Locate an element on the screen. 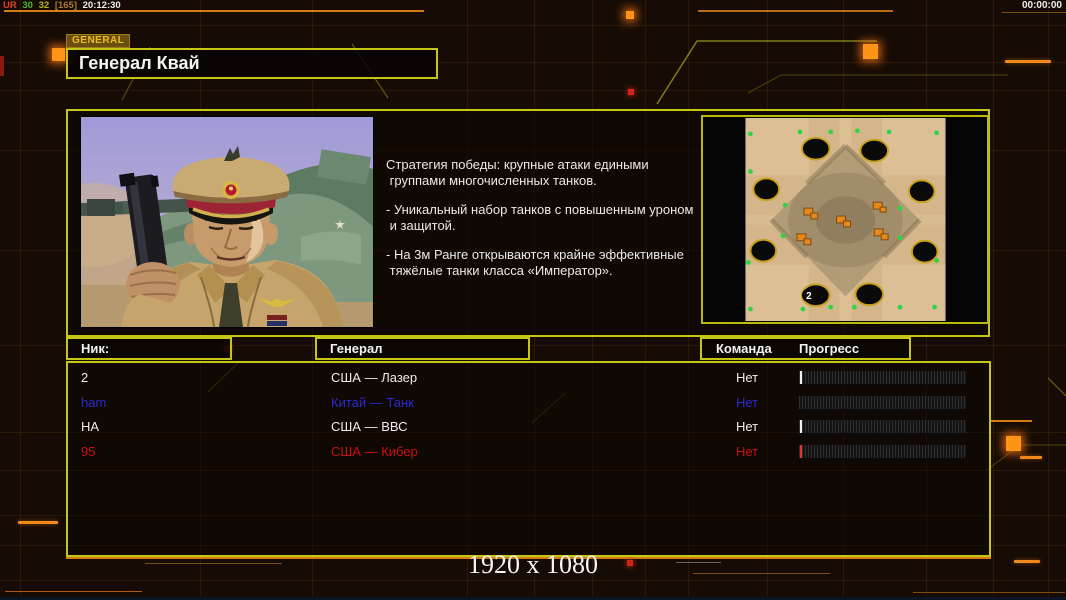 This screenshot has width=1066, height=600. player-general: США — ВВС is located at coordinates (369, 426).